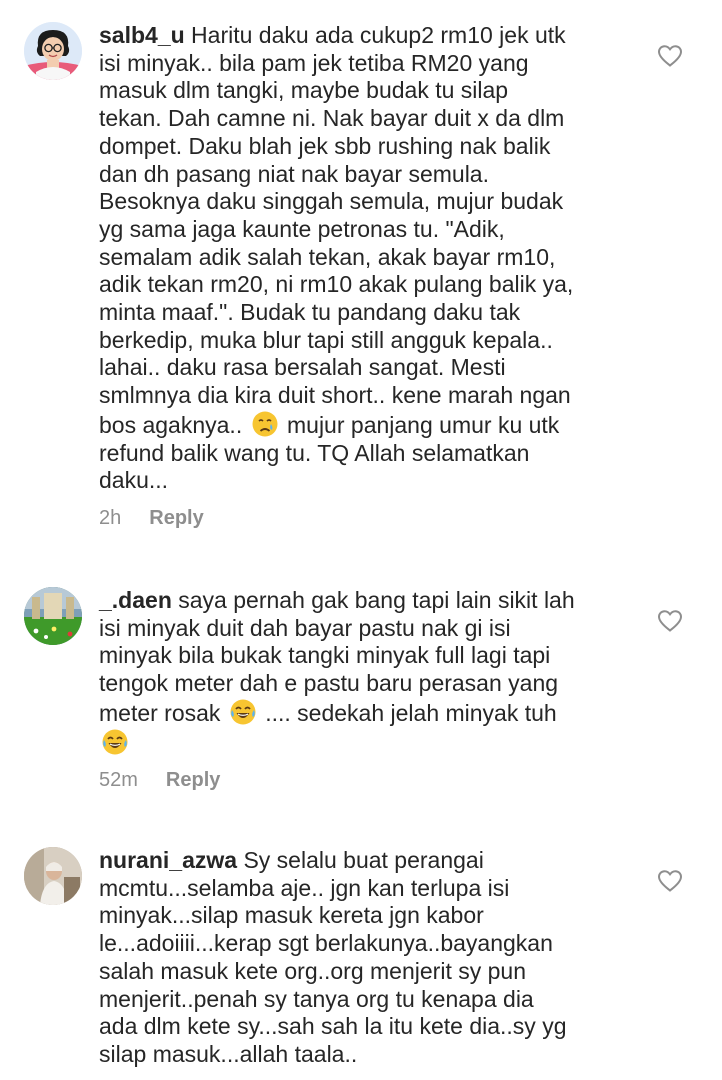 This screenshot has height=1080, width=722. What do you see at coordinates (118, 780) in the screenshot?
I see `comment-timestamp: 52m` at bounding box center [118, 780].